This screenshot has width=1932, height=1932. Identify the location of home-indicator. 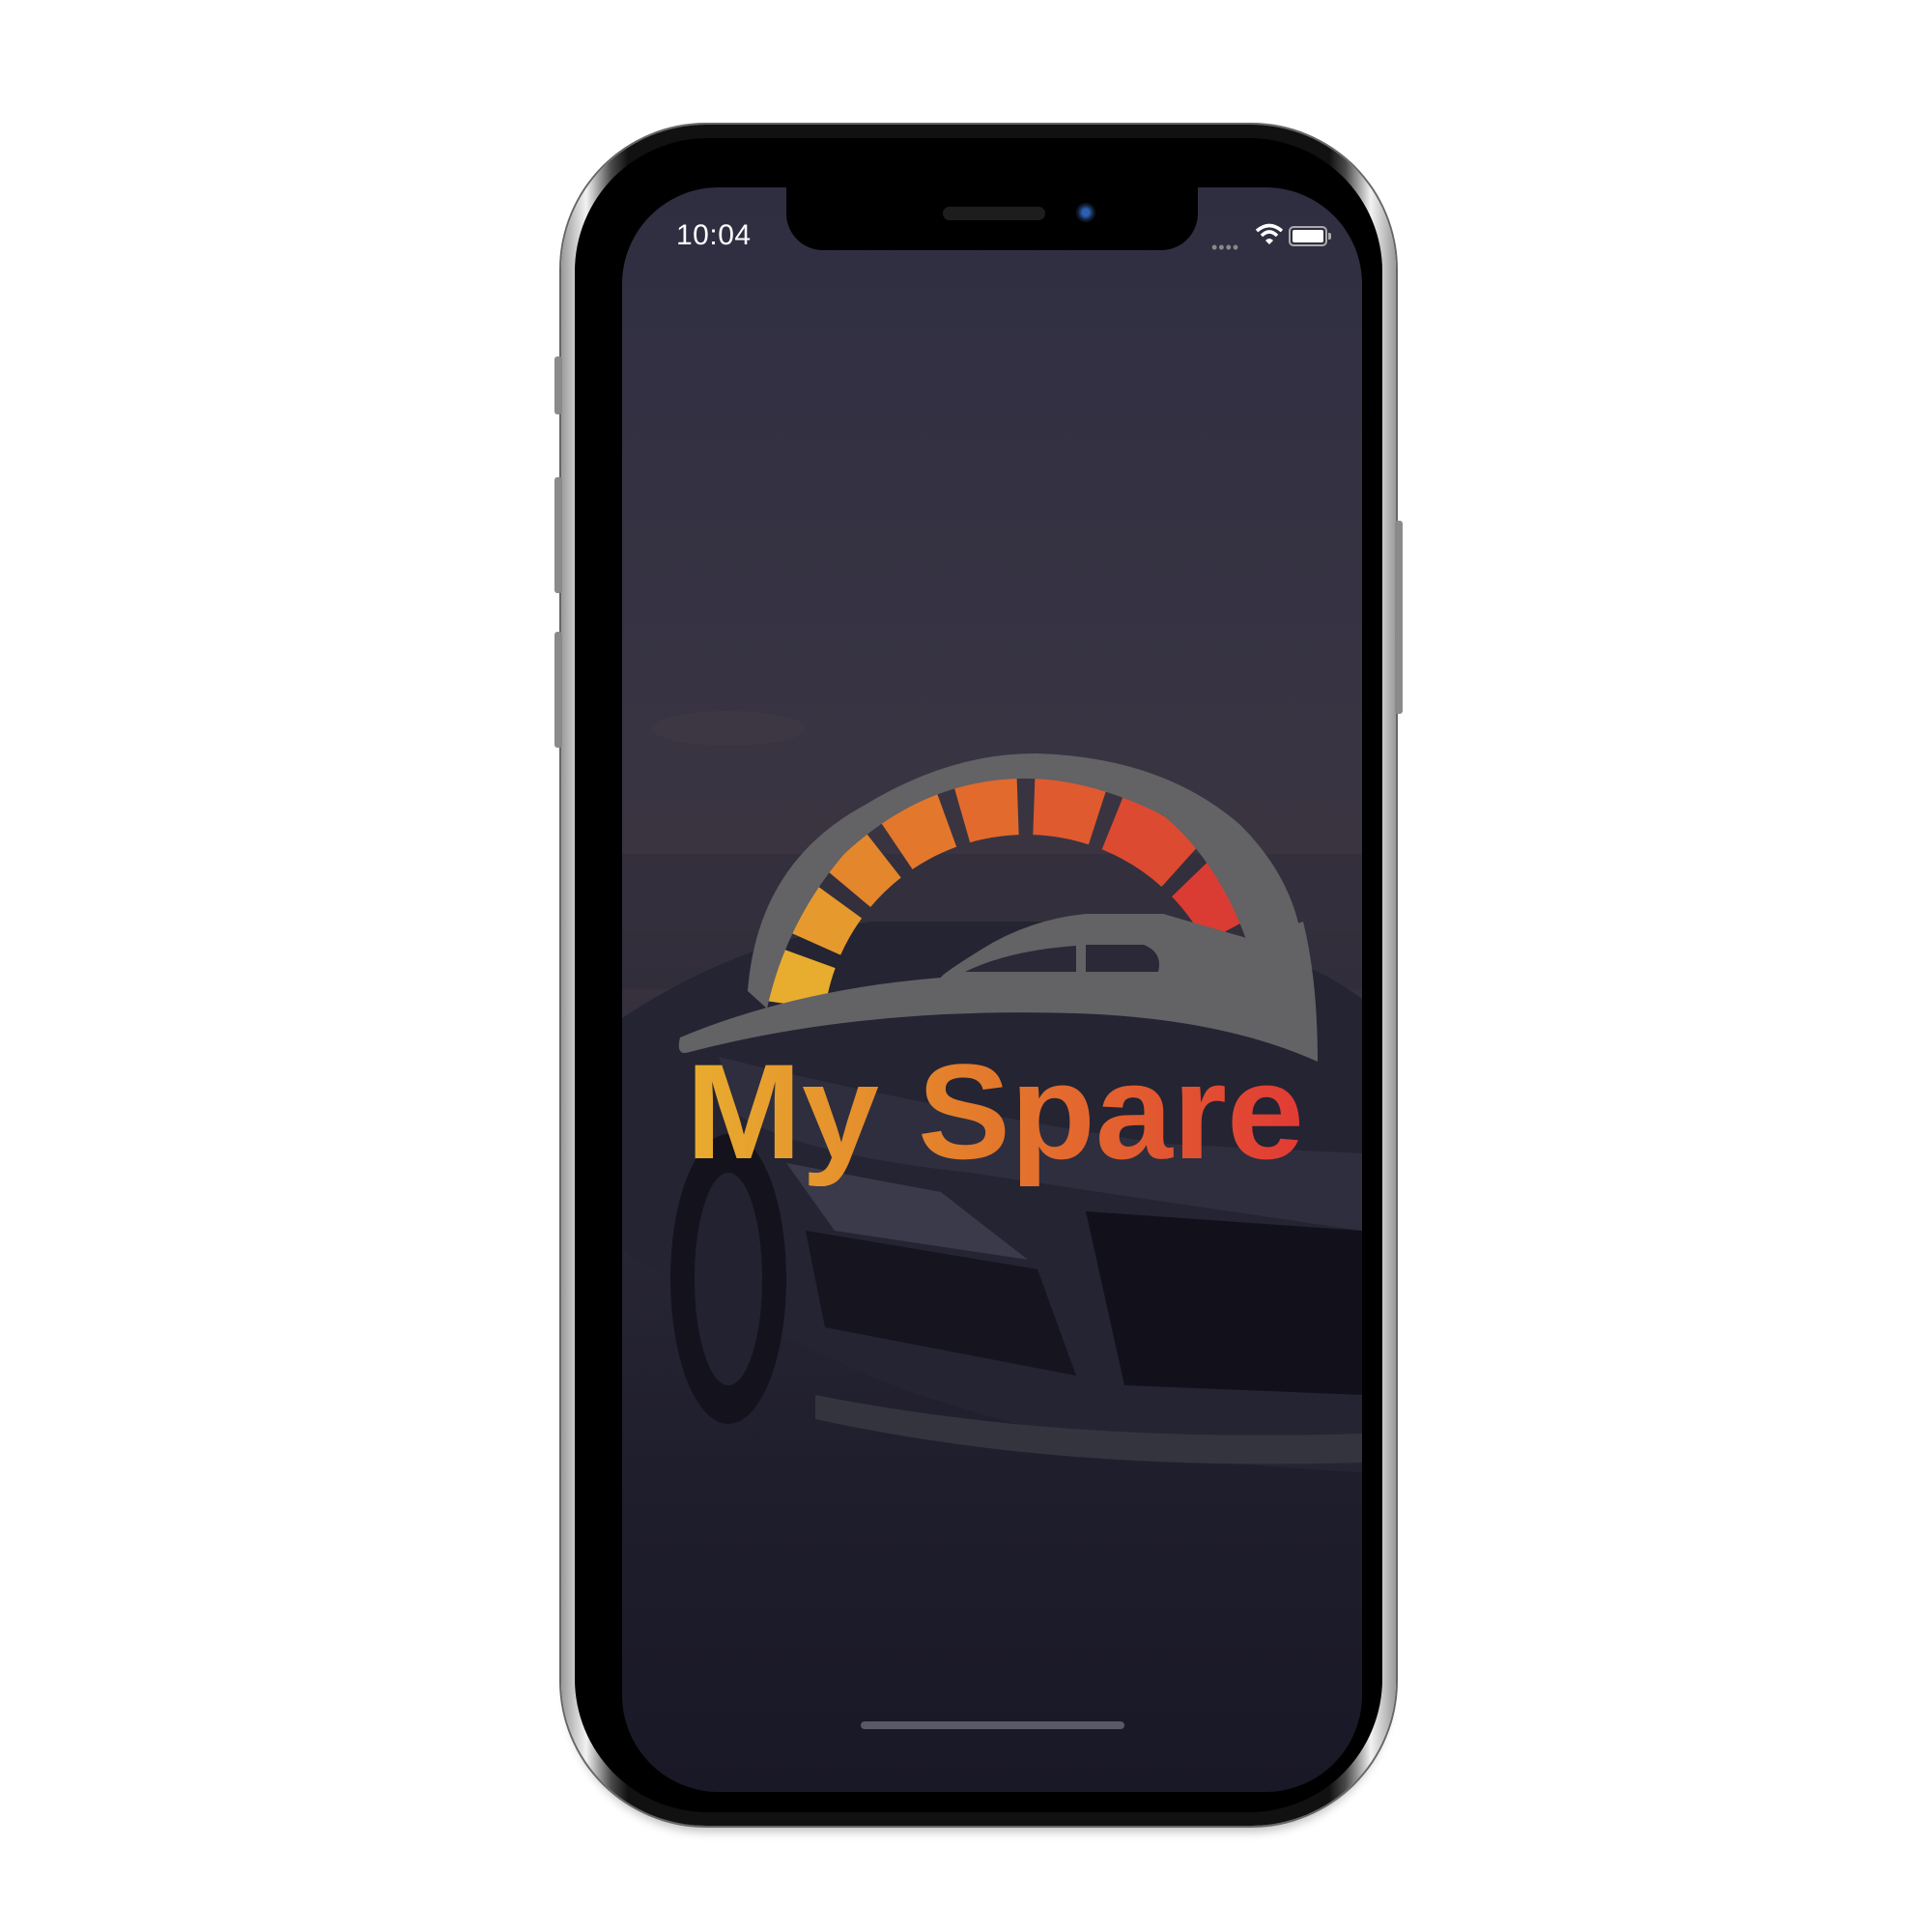
(992, 1725).